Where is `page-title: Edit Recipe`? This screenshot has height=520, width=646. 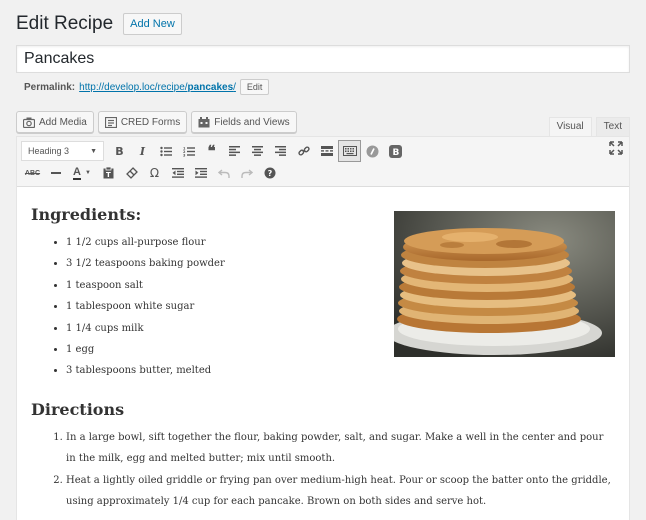 page-title: Edit Recipe is located at coordinates (65, 23).